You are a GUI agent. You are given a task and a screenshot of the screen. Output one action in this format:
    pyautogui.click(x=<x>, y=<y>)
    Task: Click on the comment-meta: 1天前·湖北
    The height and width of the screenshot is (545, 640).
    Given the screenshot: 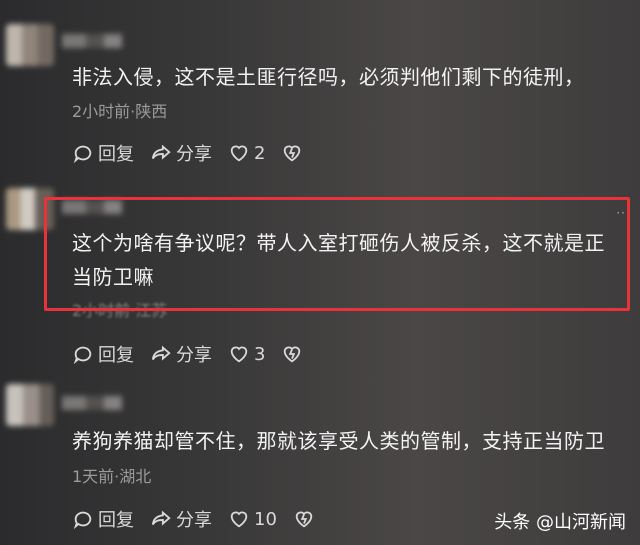 What is the action you would take?
    pyautogui.click(x=112, y=476)
    